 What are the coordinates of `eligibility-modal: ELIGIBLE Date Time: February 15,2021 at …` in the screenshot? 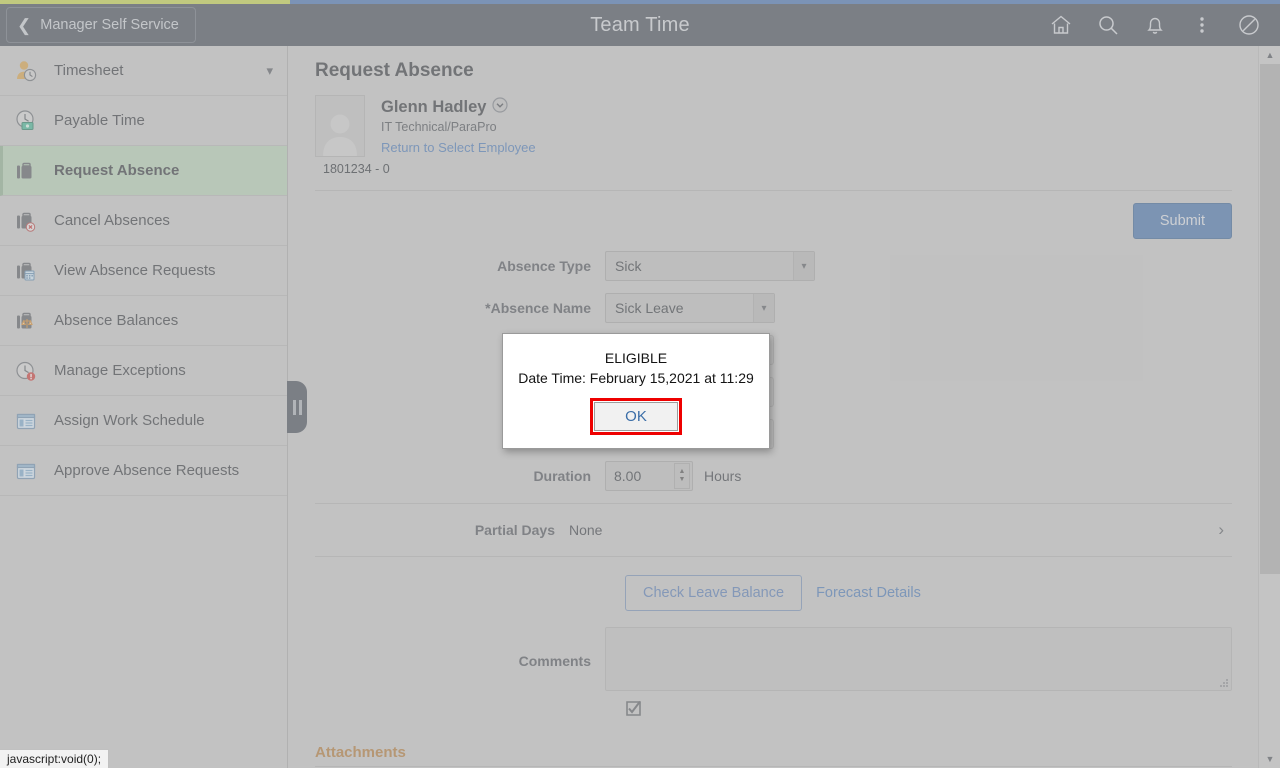 It's located at (636, 391).